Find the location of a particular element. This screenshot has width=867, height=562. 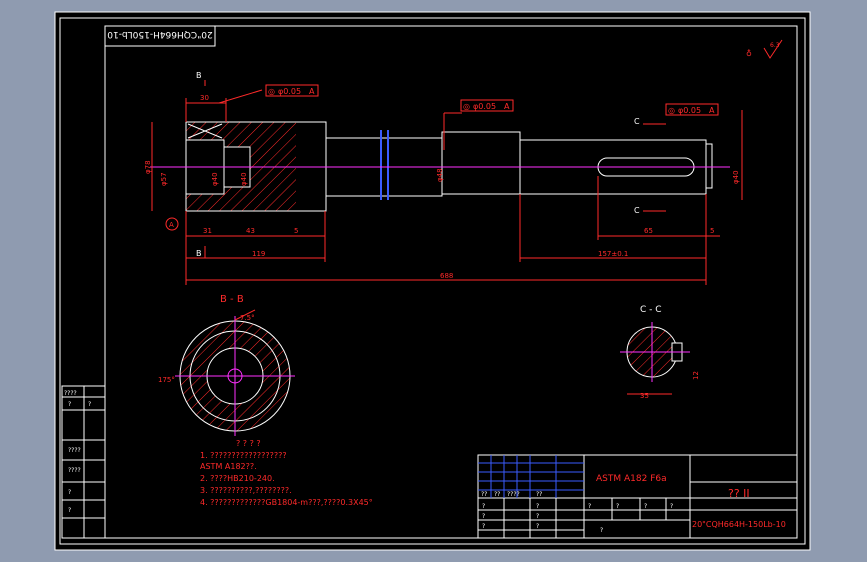

dim-phi78: φ78 is located at coordinates (148, 167).